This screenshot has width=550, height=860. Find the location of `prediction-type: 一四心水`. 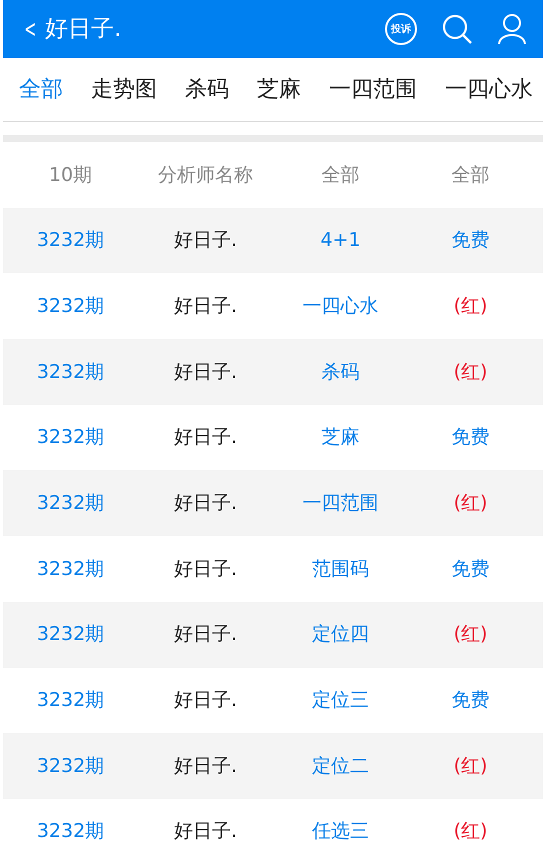

prediction-type: 一四心水 is located at coordinates (340, 305).